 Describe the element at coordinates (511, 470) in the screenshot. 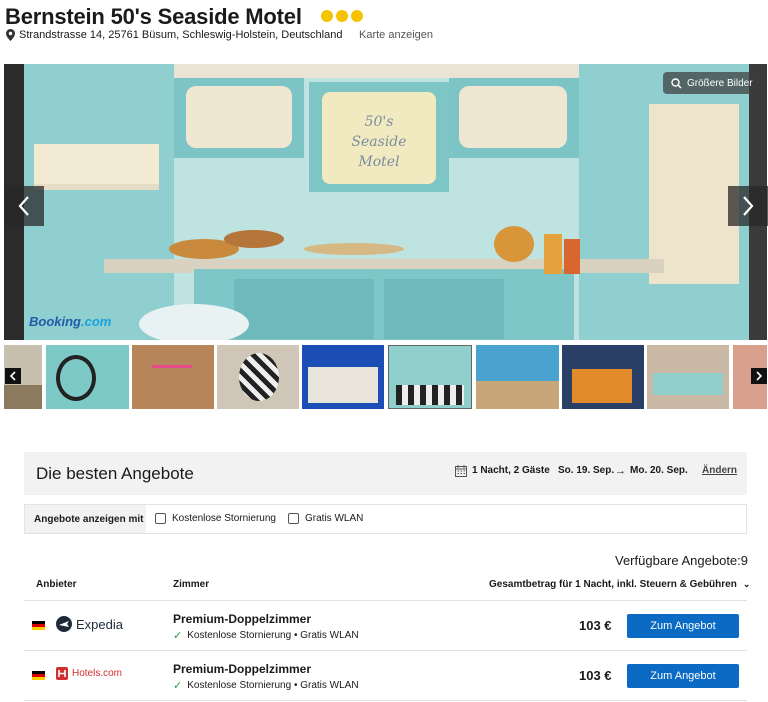

I see `stay-info: 1 Nacht, 2 Gäste` at that location.